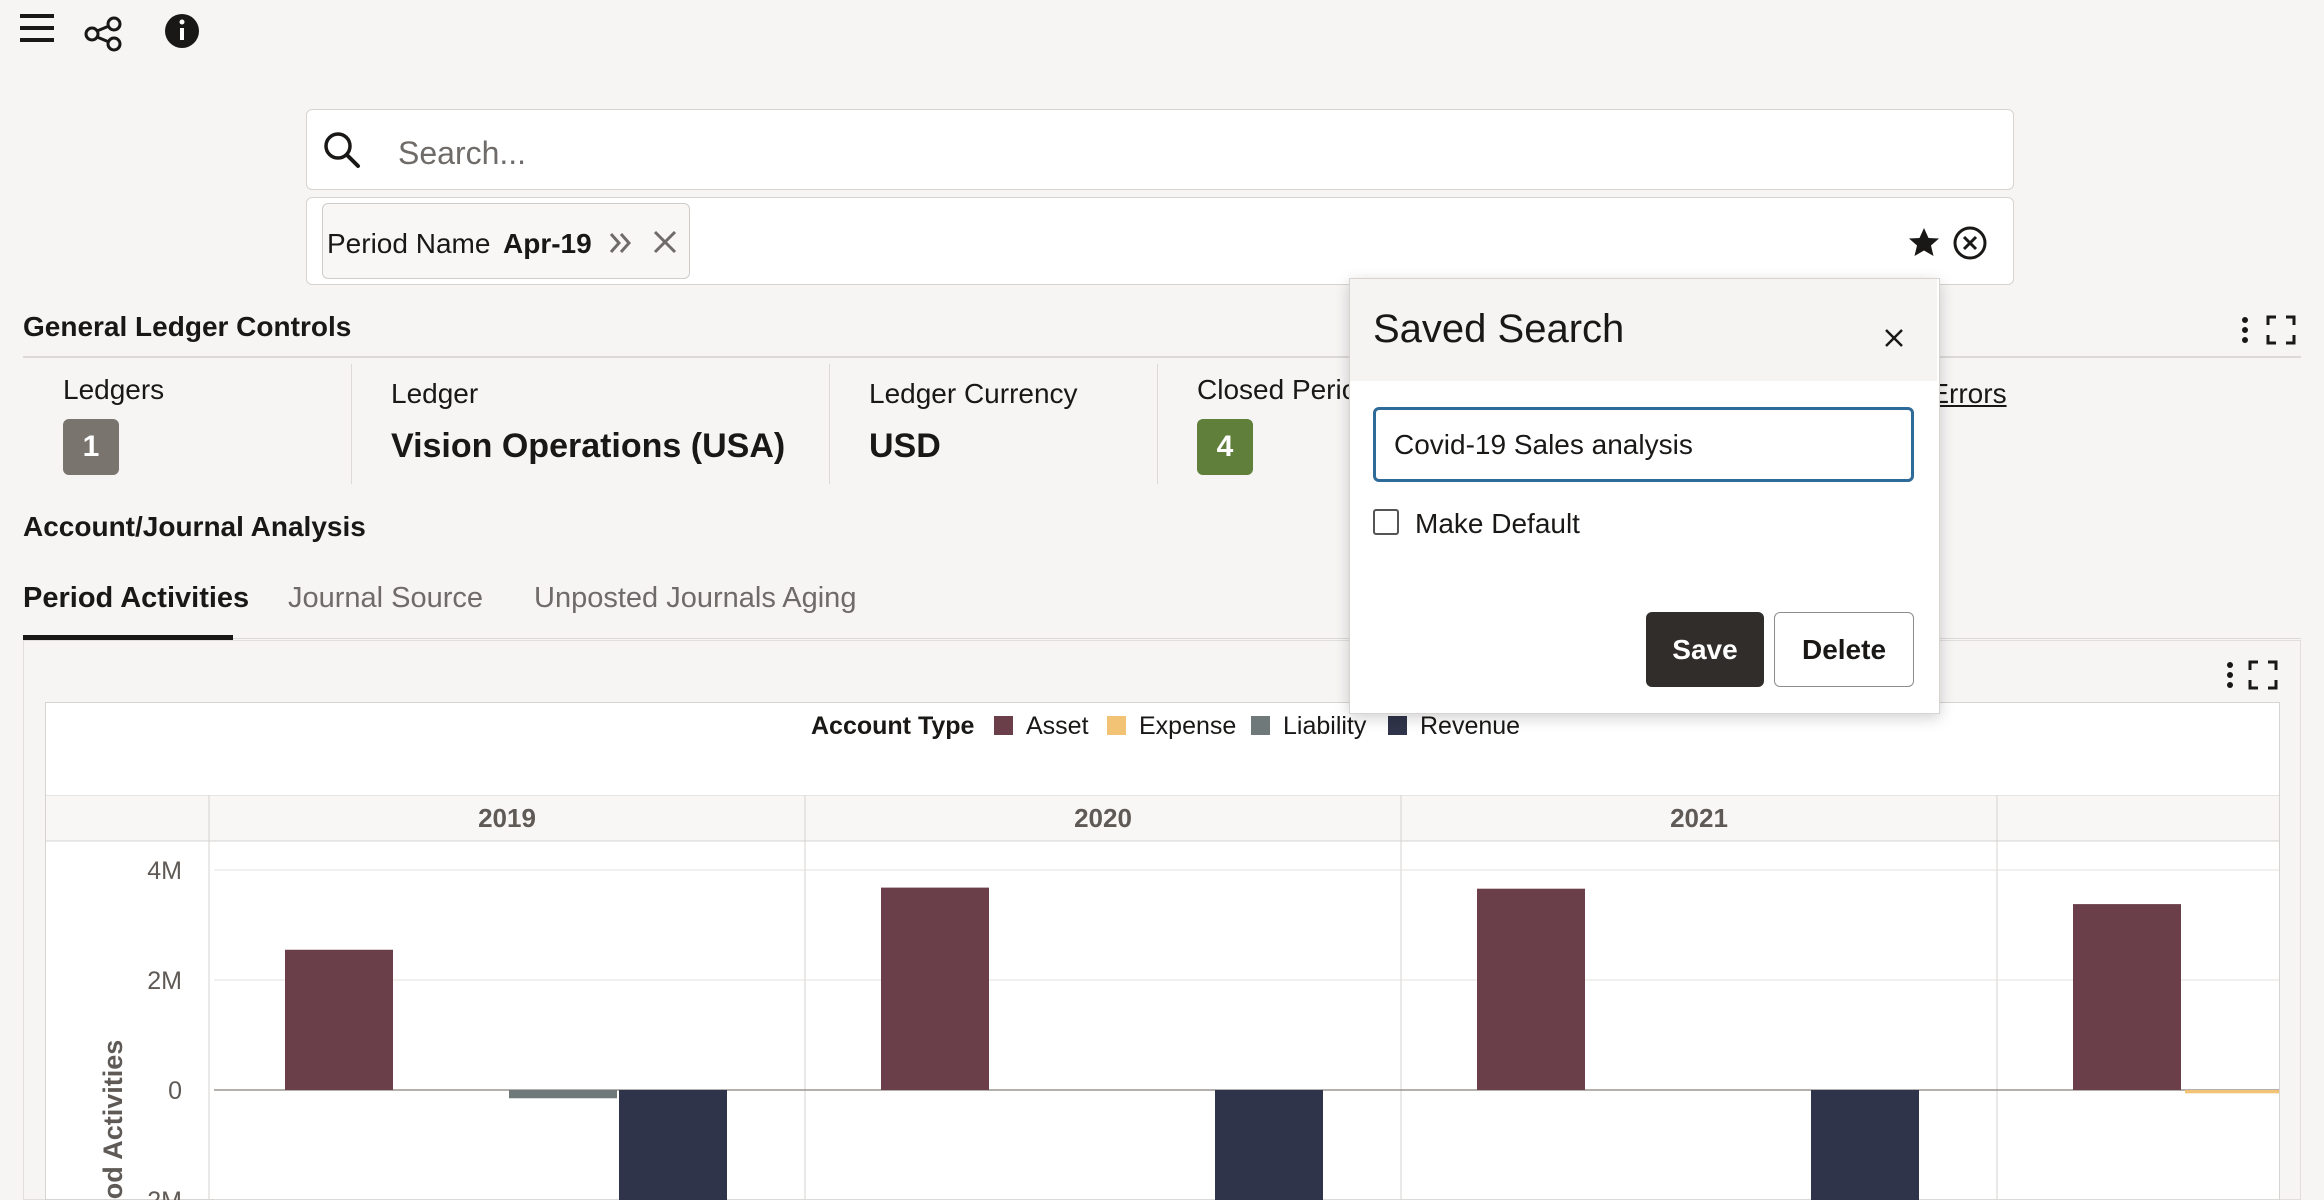 This screenshot has height=1200, width=2324. What do you see at coordinates (187, 326) in the screenshot?
I see `gl-controls-title: General Ledger Controls` at bounding box center [187, 326].